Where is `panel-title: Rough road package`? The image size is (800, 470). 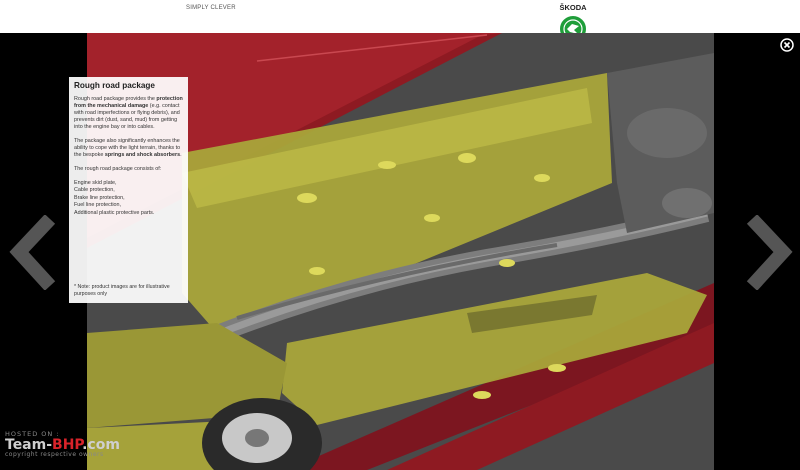
panel-title: Rough road package is located at coordinates (114, 85).